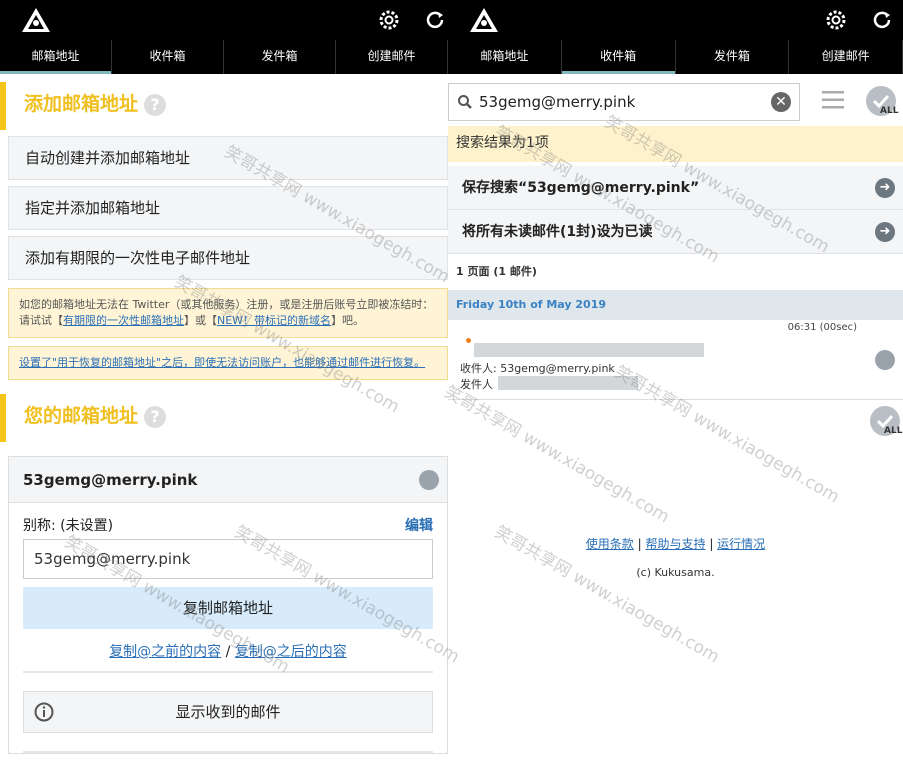  What do you see at coordinates (496, 271) in the screenshot?
I see `page-info: 1 页面 (1 邮件)` at bounding box center [496, 271].